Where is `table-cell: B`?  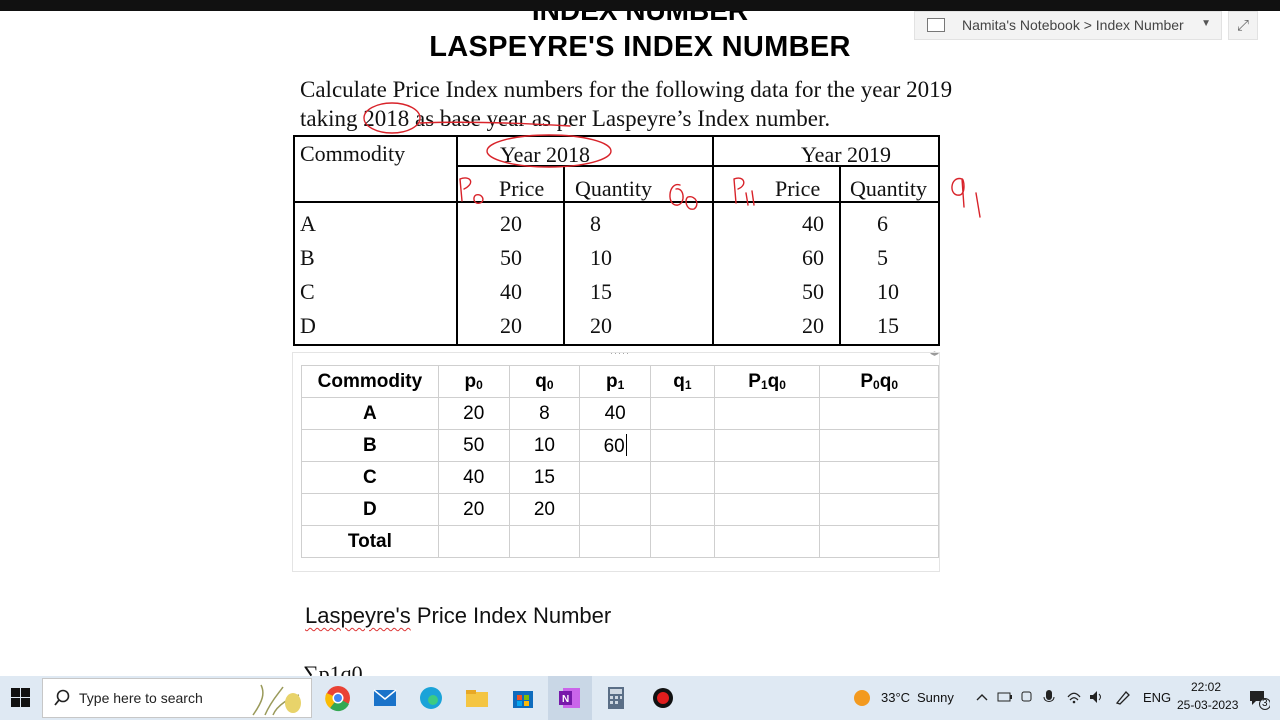
table-cell: B is located at coordinates (370, 445).